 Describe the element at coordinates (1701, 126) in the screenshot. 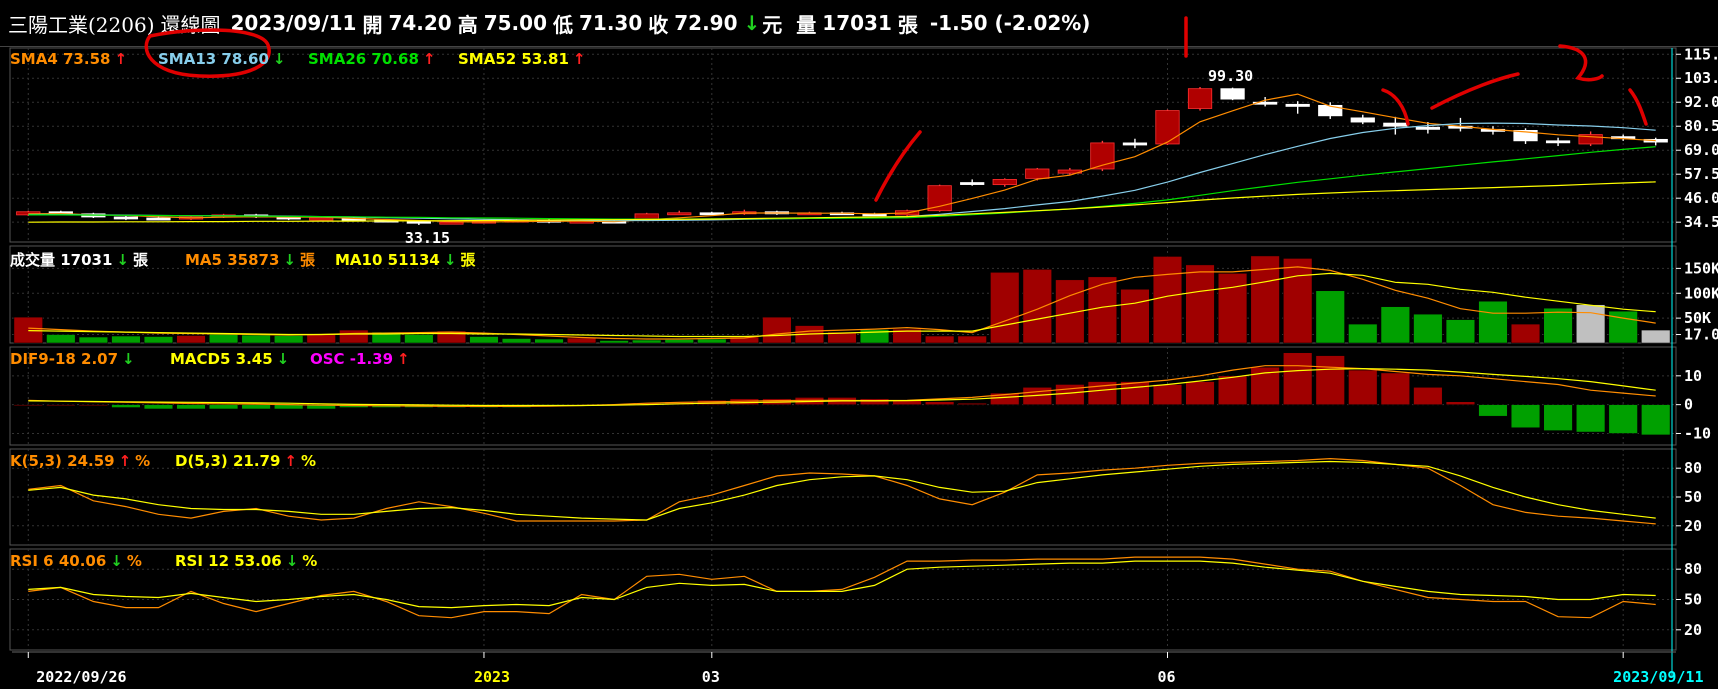

I see `price-tick-label: 80.5` at that location.